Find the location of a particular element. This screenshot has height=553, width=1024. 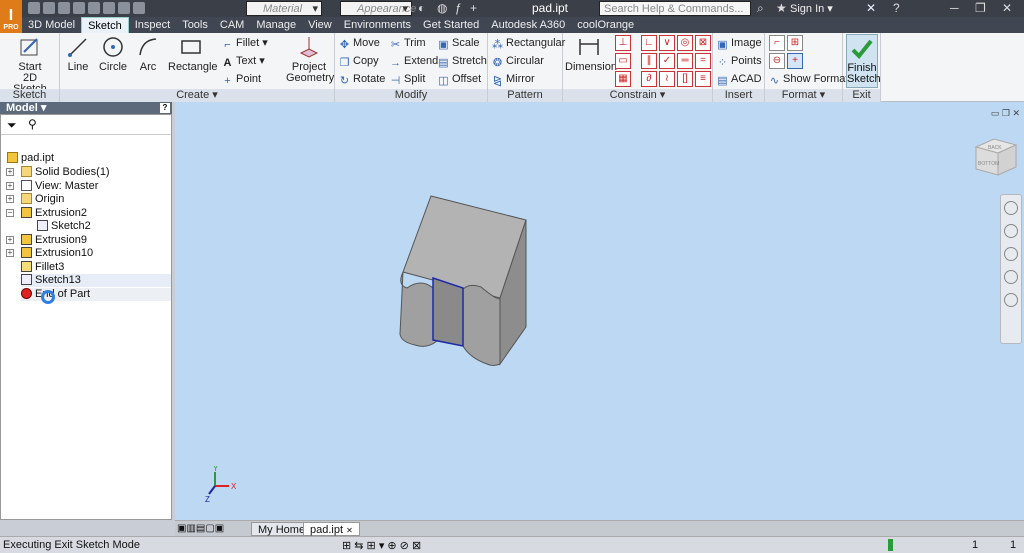

show-constraints-icon: ≡ is located at coordinates (703, 79).